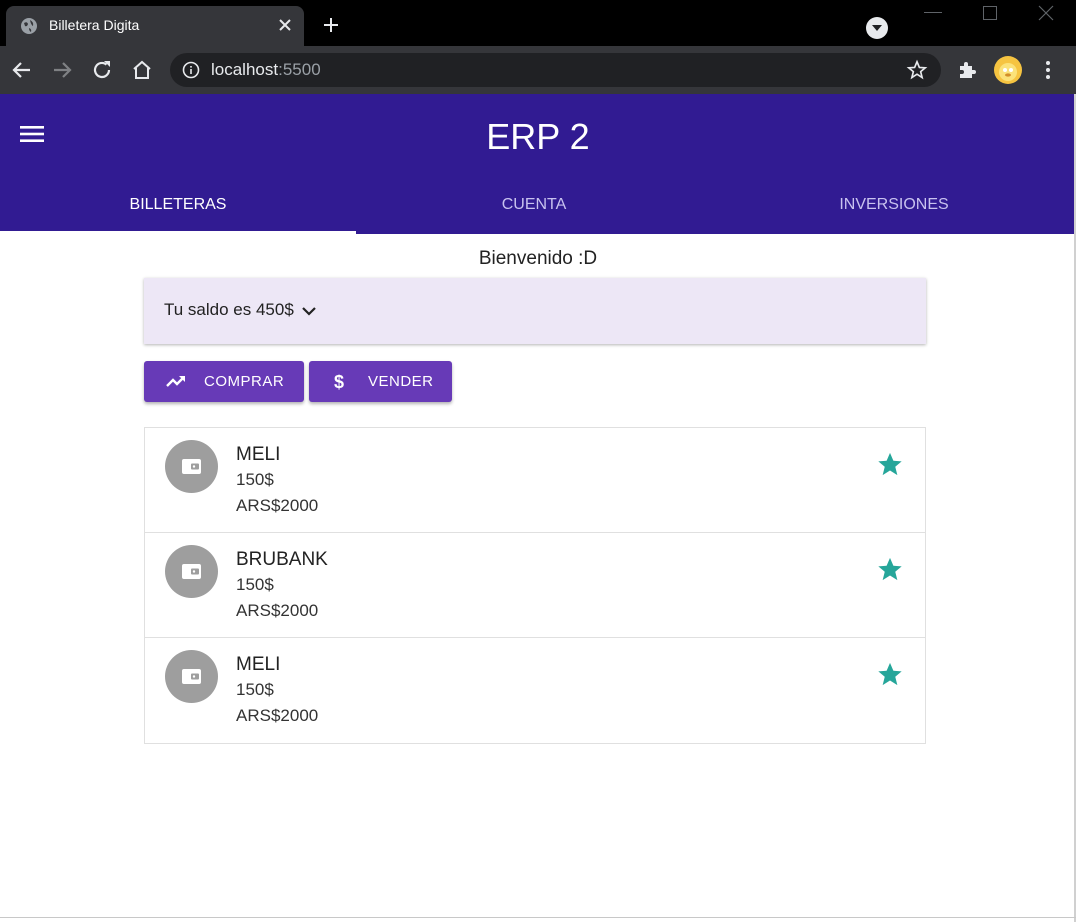 Image resolution: width=1076 pixels, height=922 pixels. What do you see at coordinates (933, 13) in the screenshot?
I see `minimize-icon` at bounding box center [933, 13].